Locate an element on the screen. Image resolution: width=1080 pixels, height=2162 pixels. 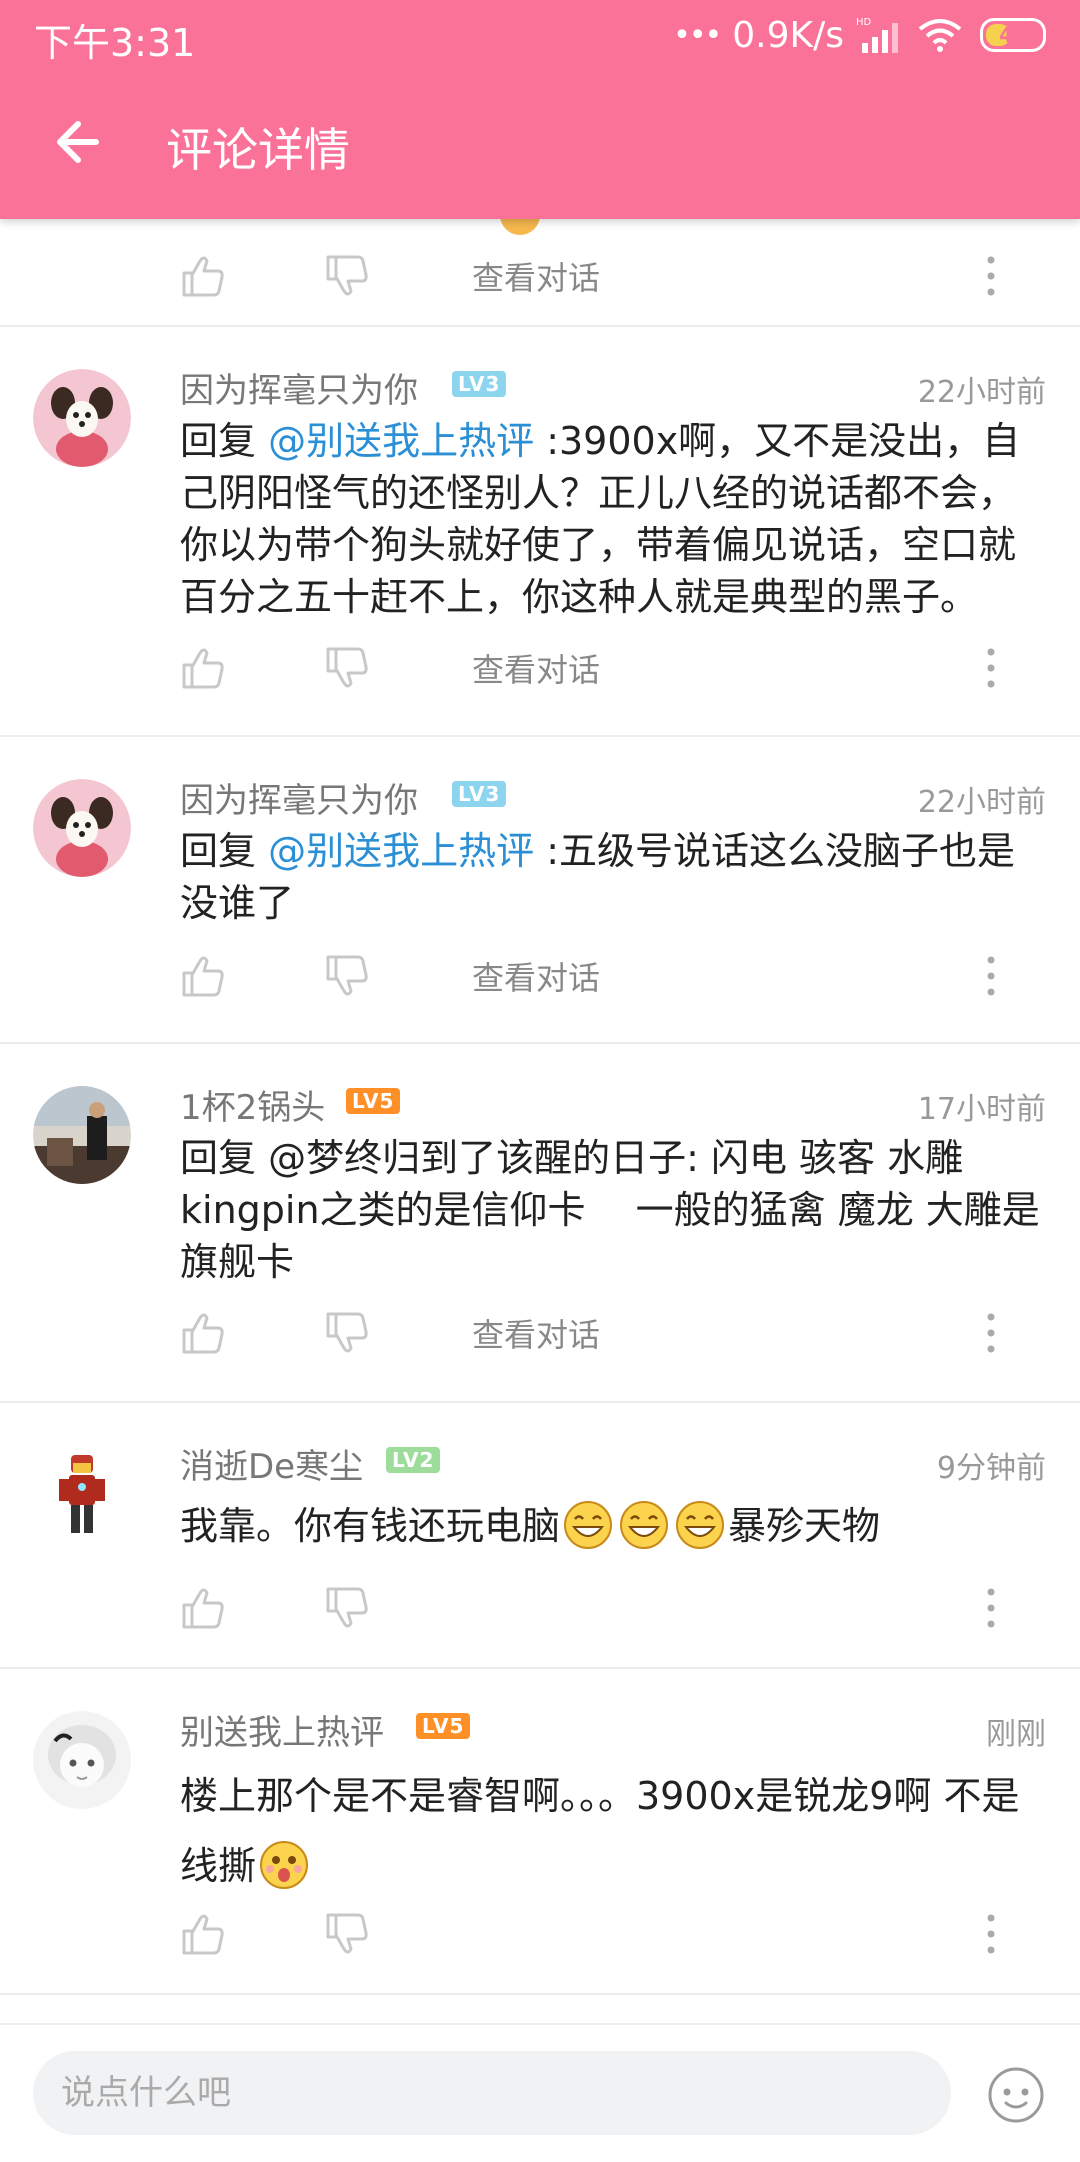
status-time: 下午3:31 is located at coordinates (115, 43).